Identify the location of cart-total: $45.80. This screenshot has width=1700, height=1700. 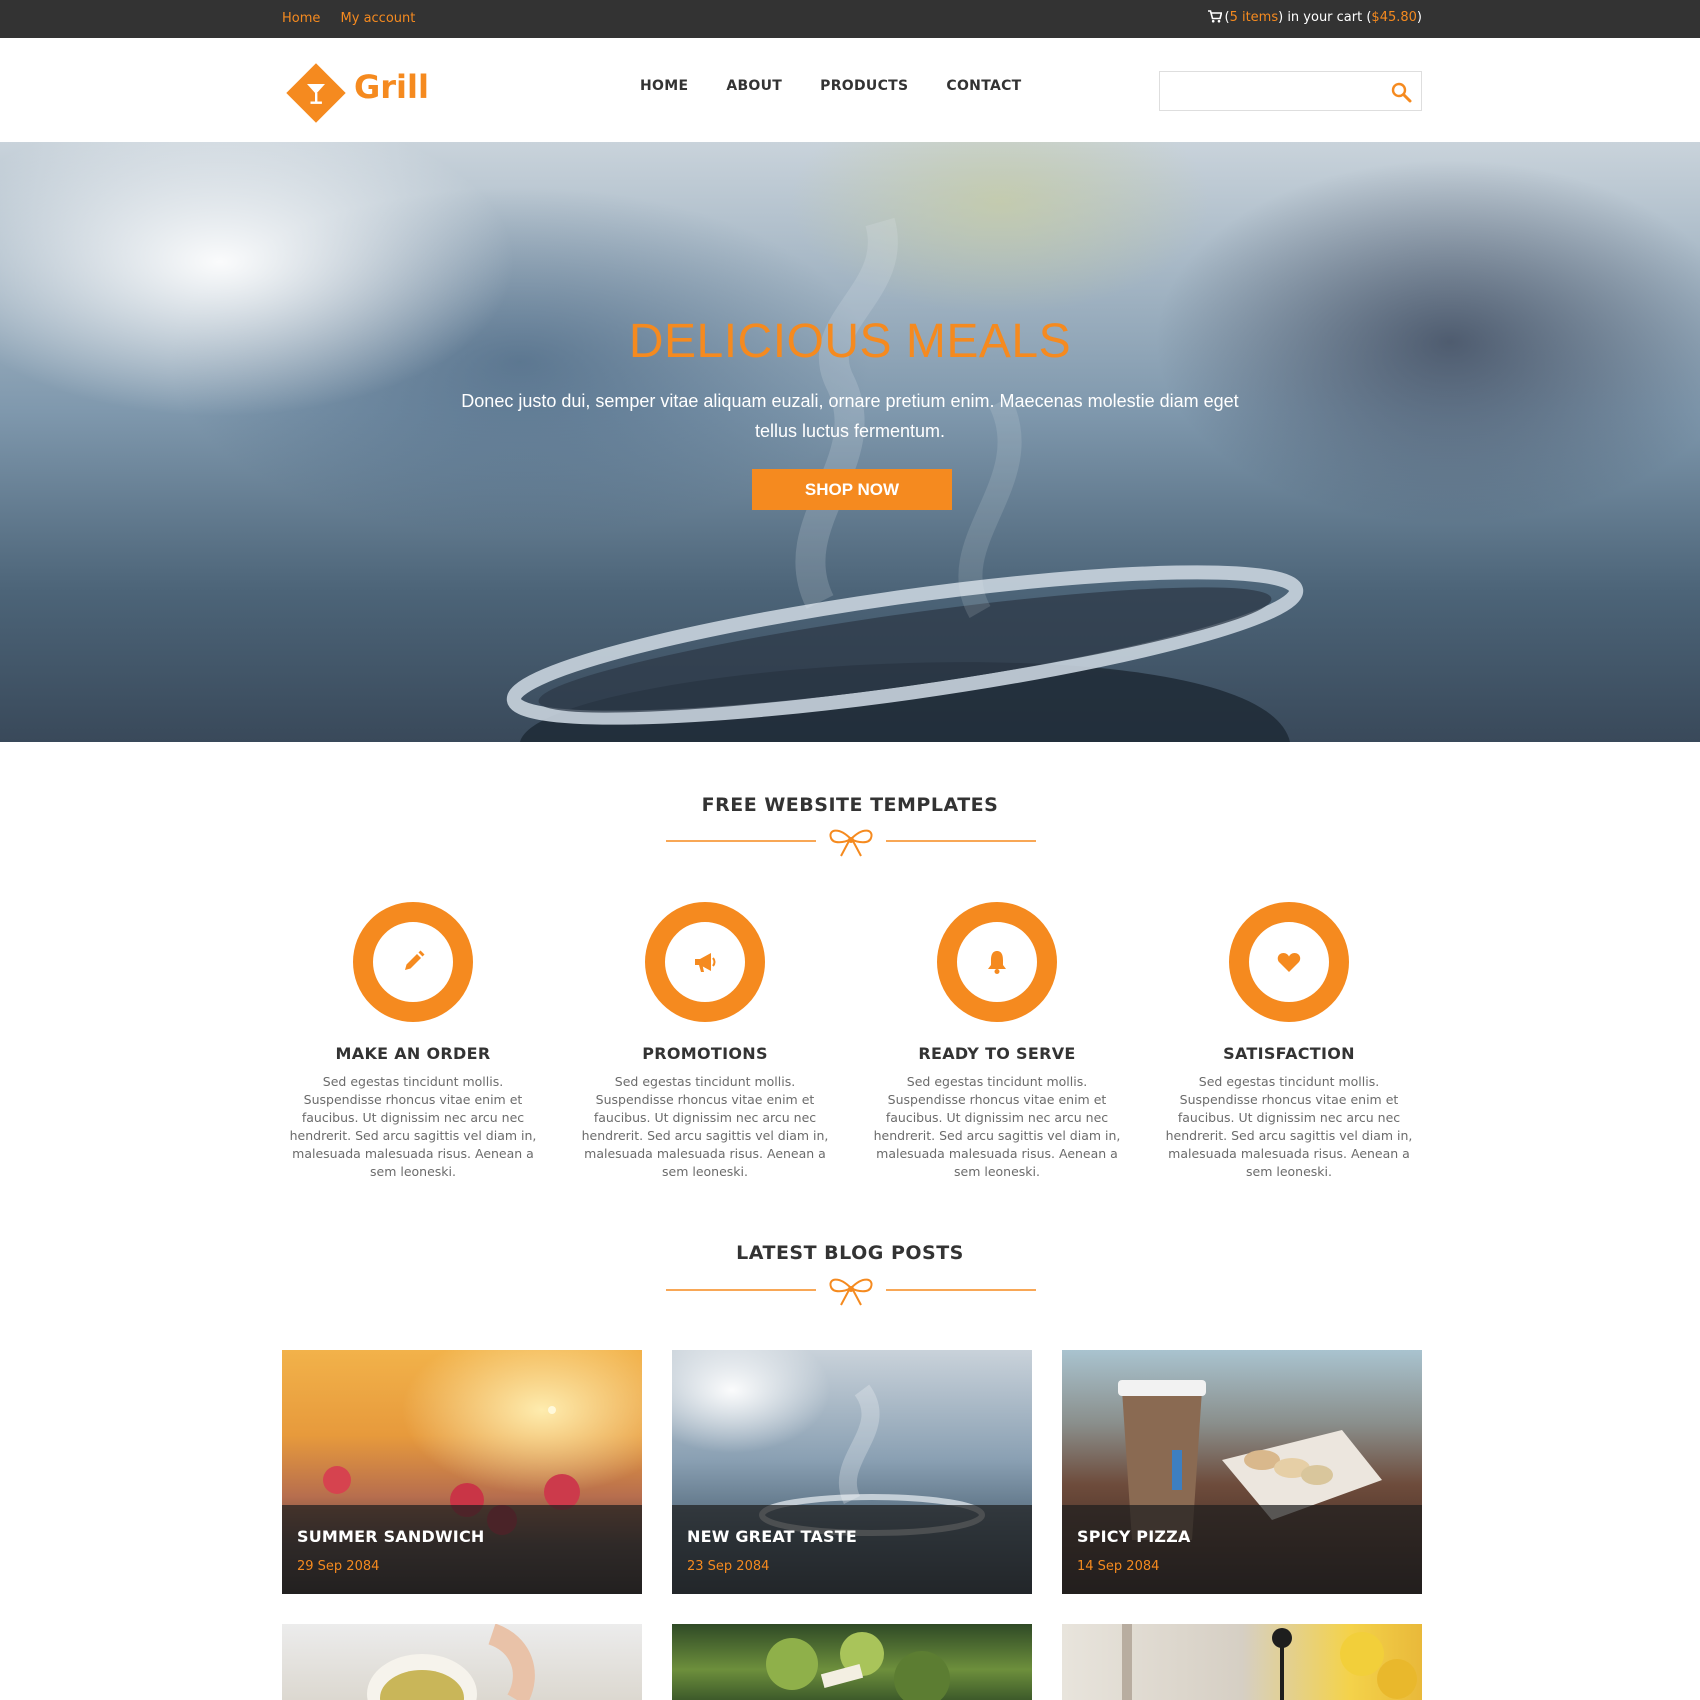
(1394, 17).